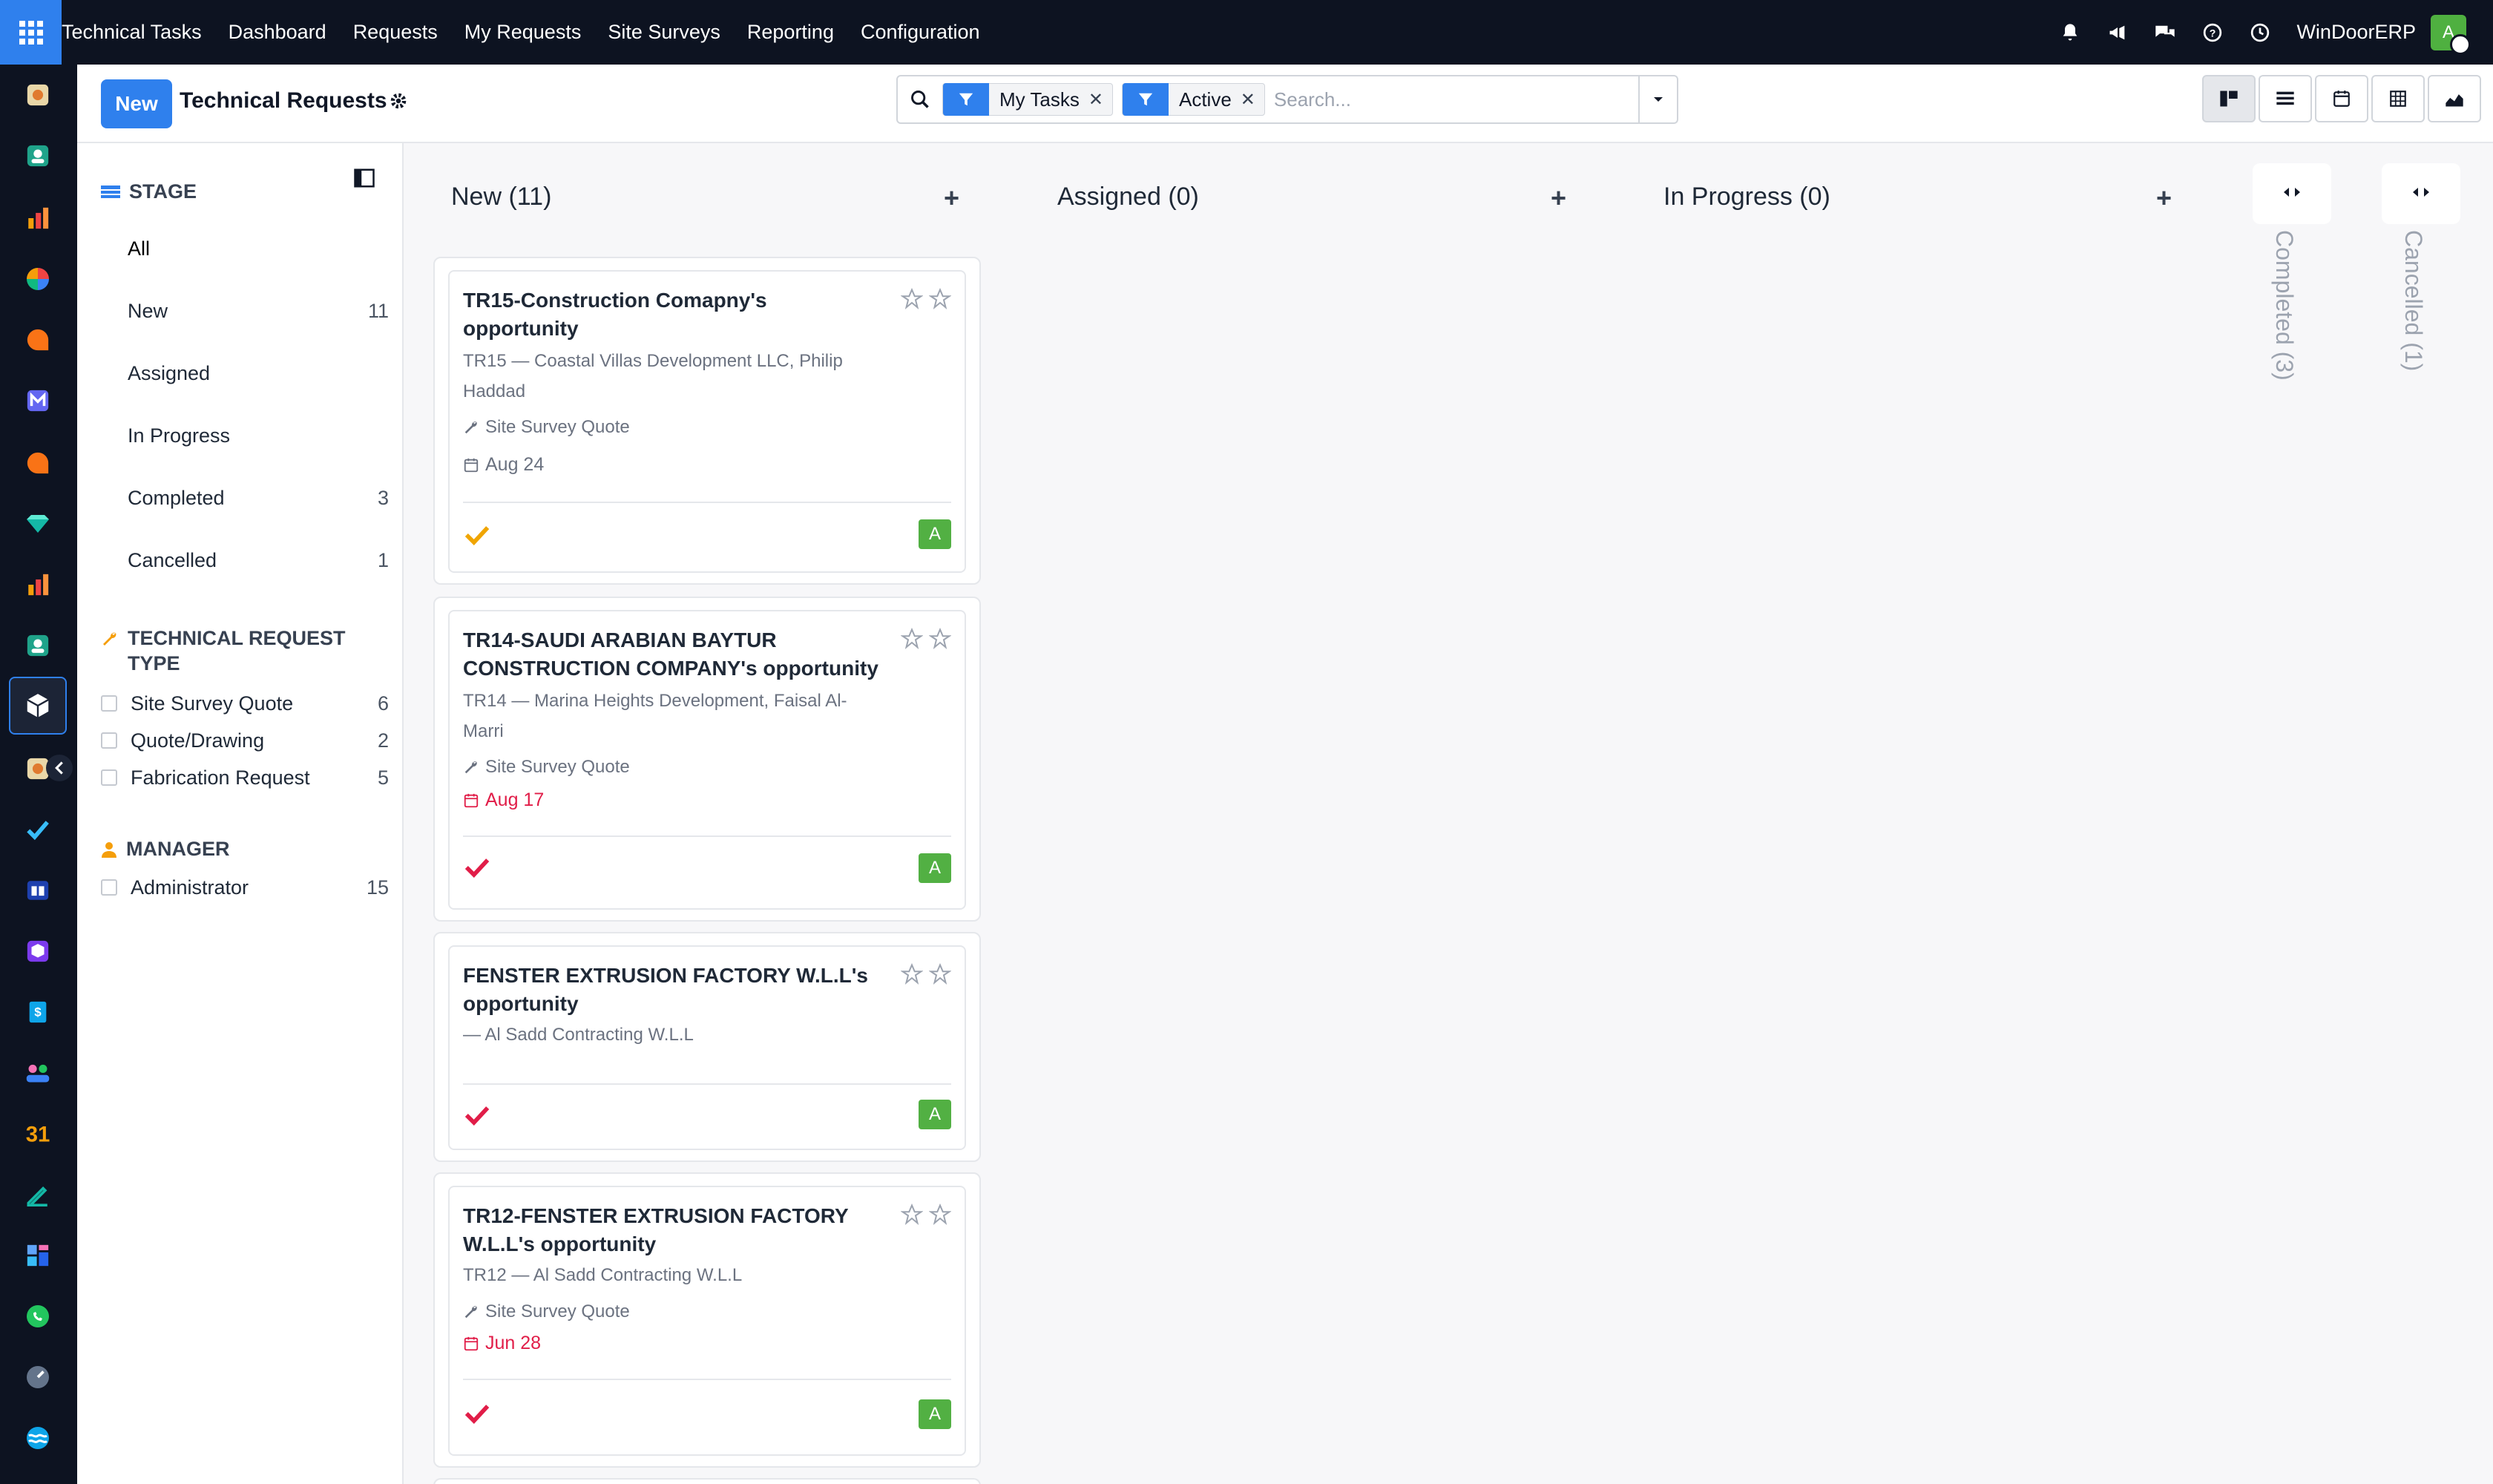  I want to click on kanban-view-button, so click(2229, 98).